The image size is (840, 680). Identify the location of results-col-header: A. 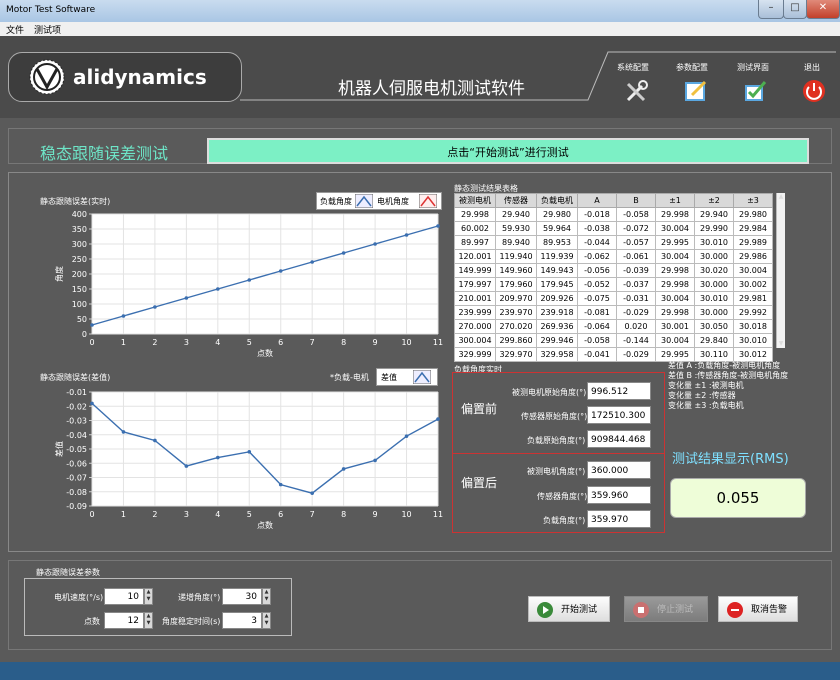
(597, 200).